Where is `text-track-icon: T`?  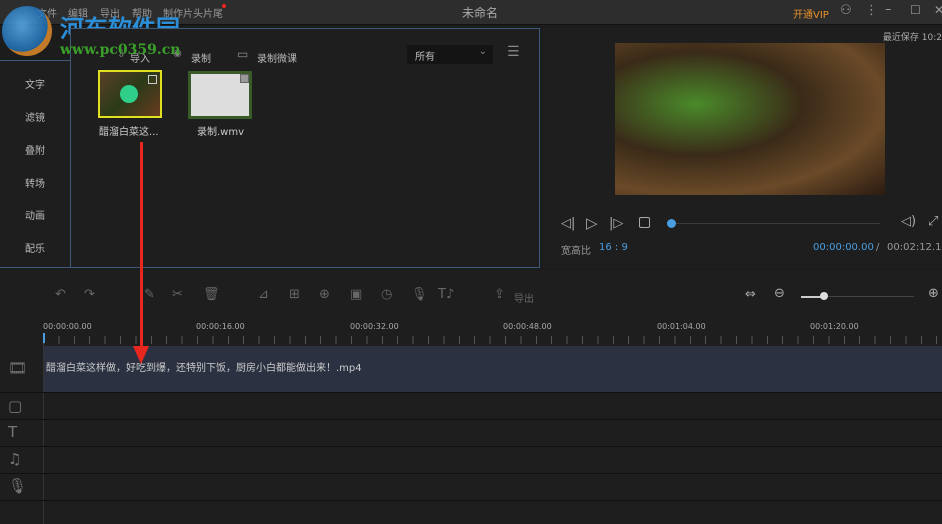
text-track-icon: T is located at coordinates (13, 432).